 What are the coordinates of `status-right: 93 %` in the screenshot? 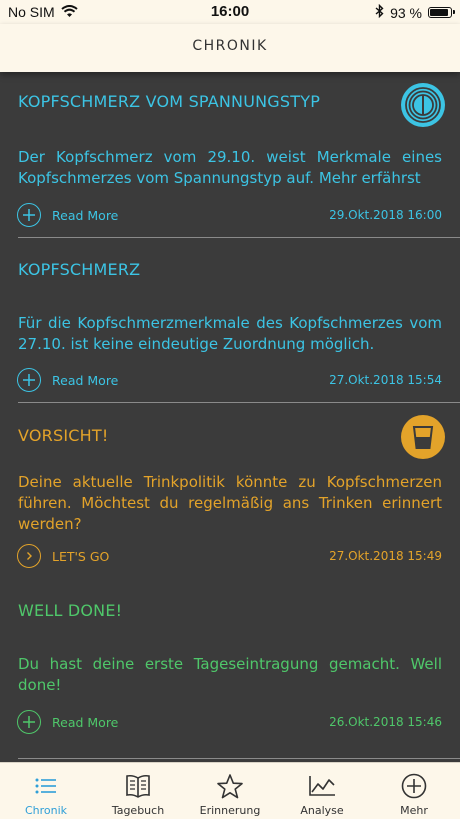 It's located at (415, 12).